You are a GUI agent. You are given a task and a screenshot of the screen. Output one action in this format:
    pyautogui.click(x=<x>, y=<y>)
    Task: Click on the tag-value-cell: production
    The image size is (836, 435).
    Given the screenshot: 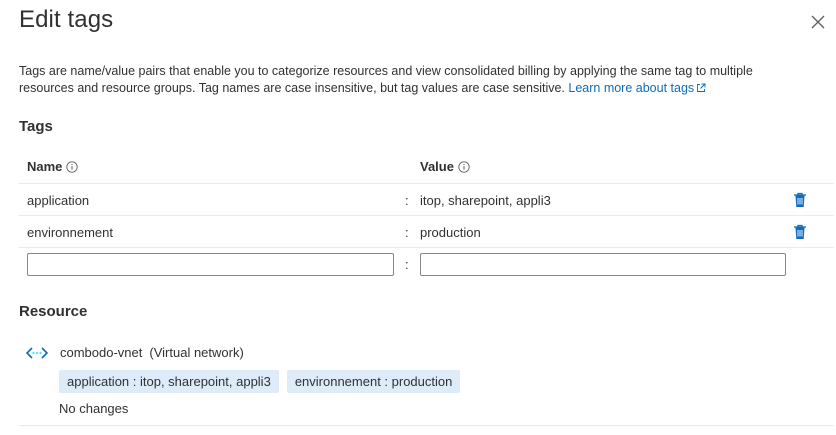 What is the action you would take?
    pyautogui.click(x=450, y=232)
    